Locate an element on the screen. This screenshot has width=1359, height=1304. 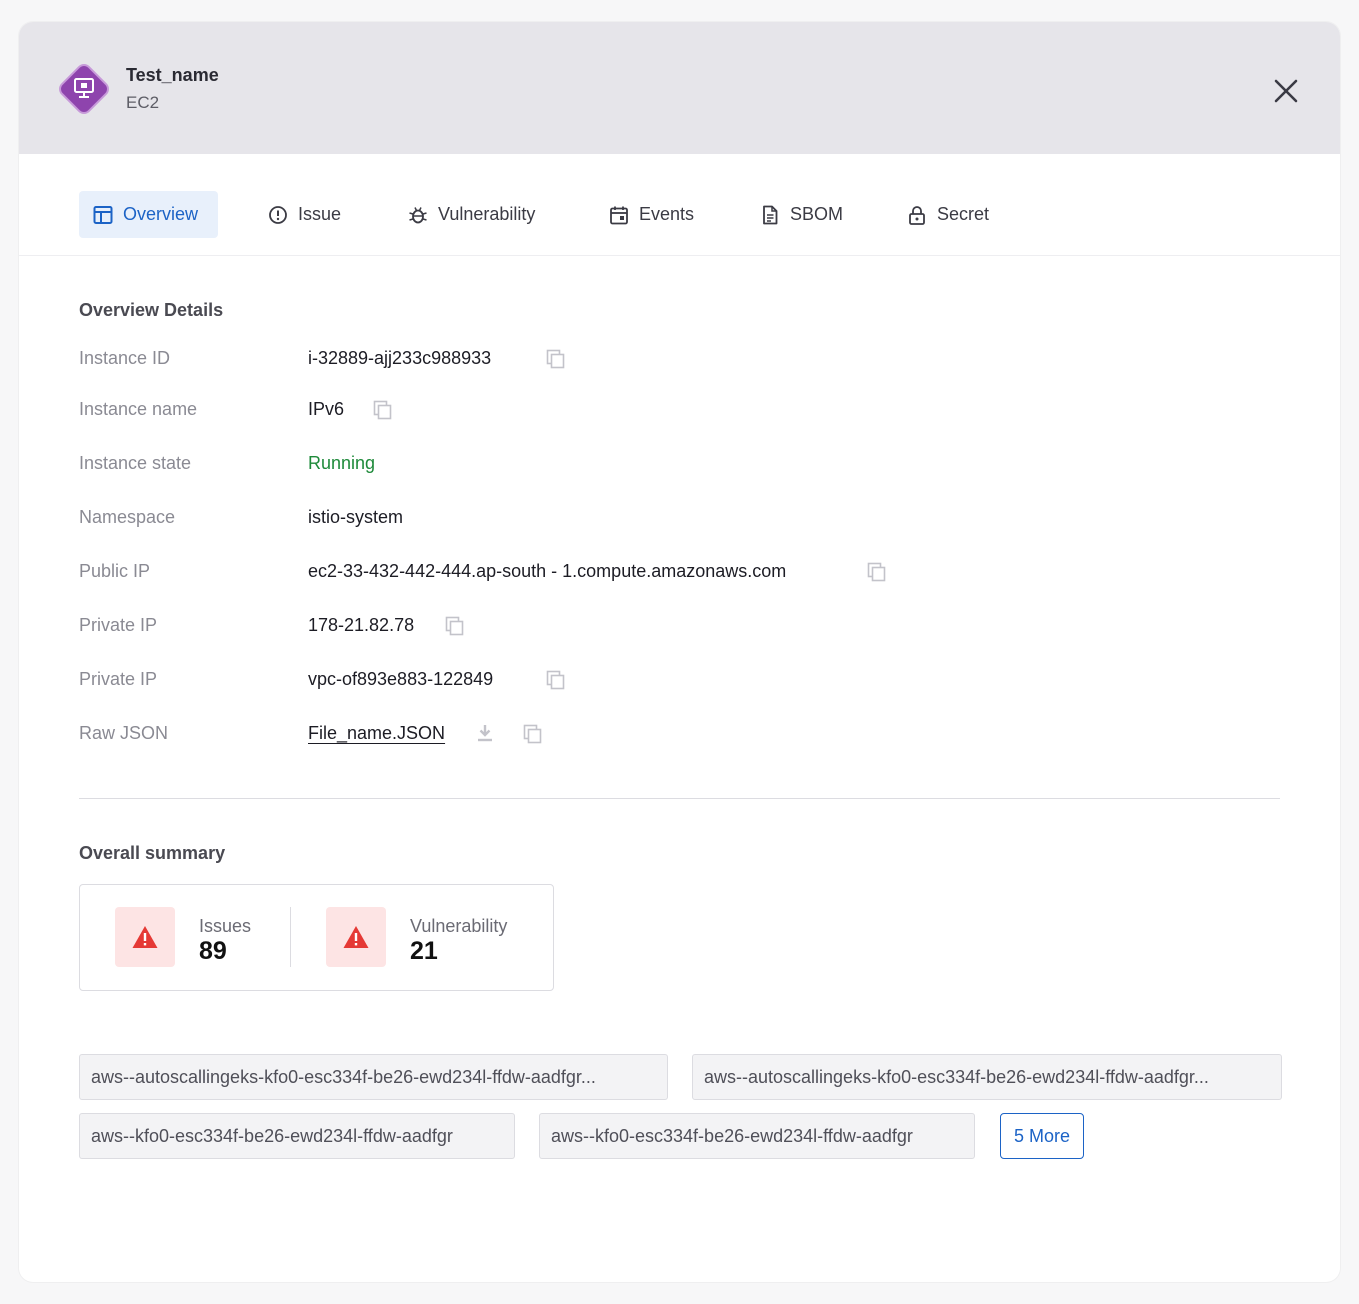
summary-title: Overall summary is located at coordinates (152, 853).